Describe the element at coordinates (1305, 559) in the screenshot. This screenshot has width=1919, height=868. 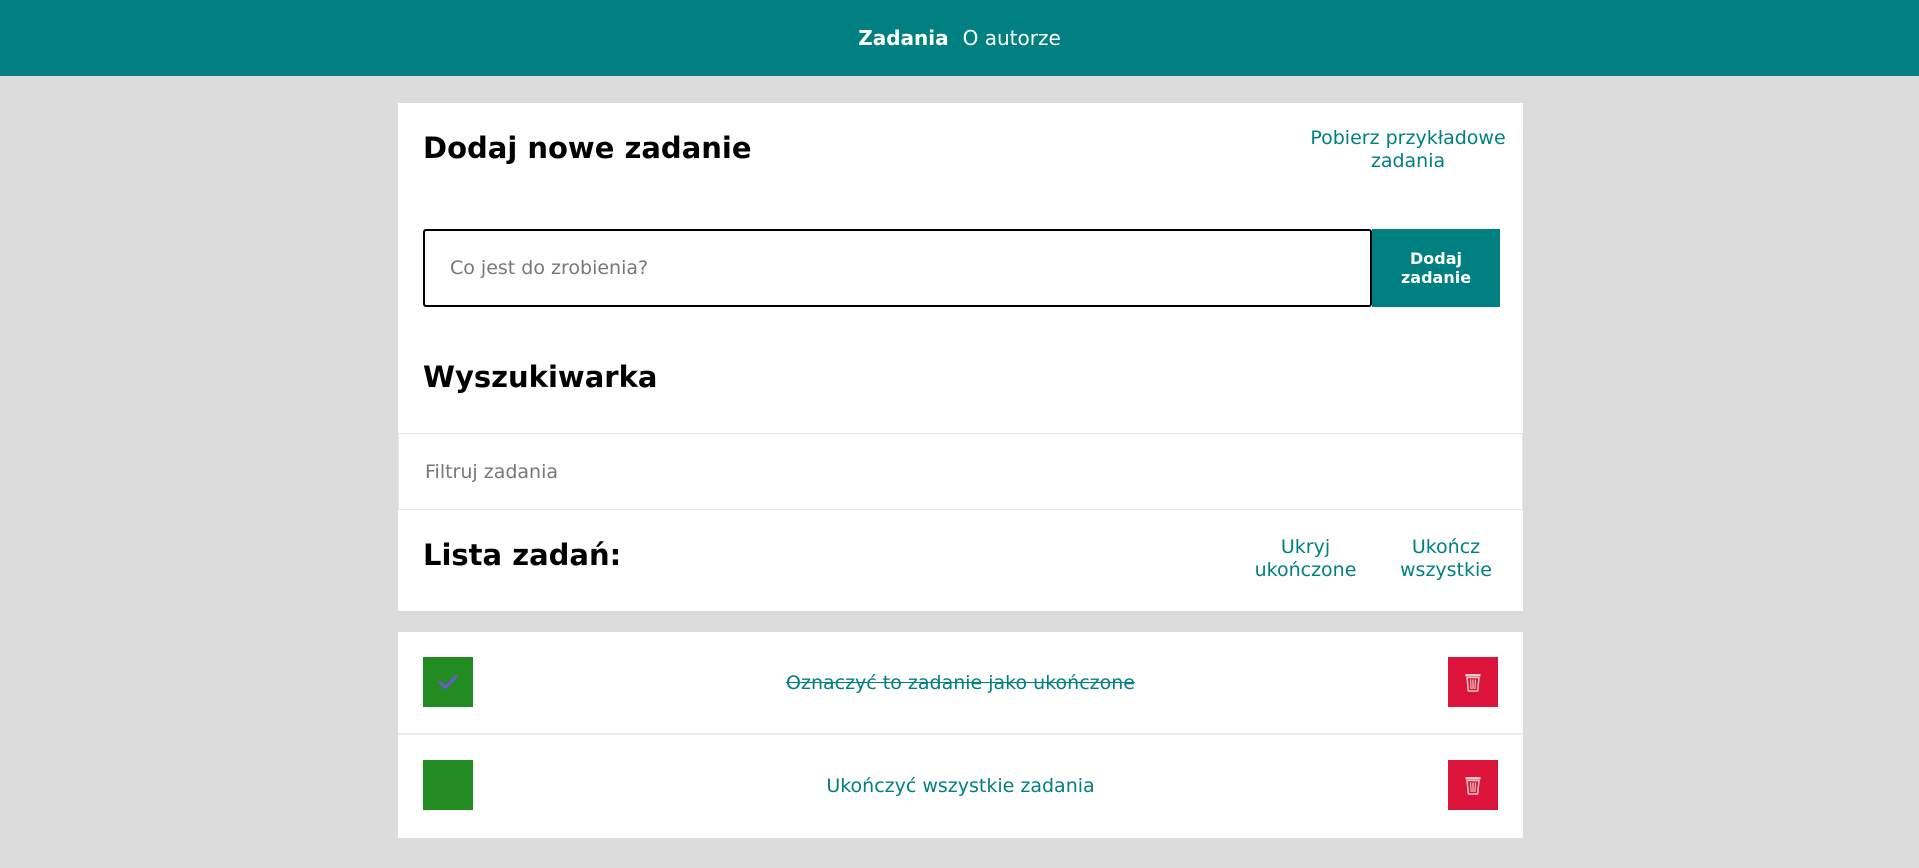
I see `hide-completed-link: Ukryj ukończone` at that location.